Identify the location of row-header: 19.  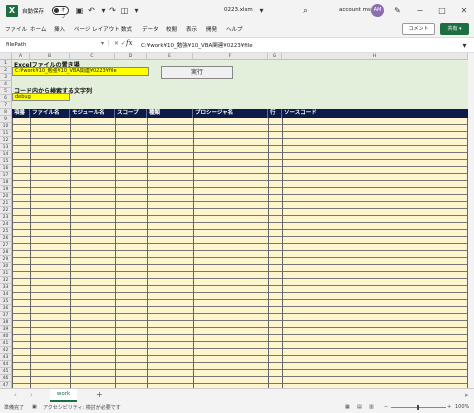
(6, 189).